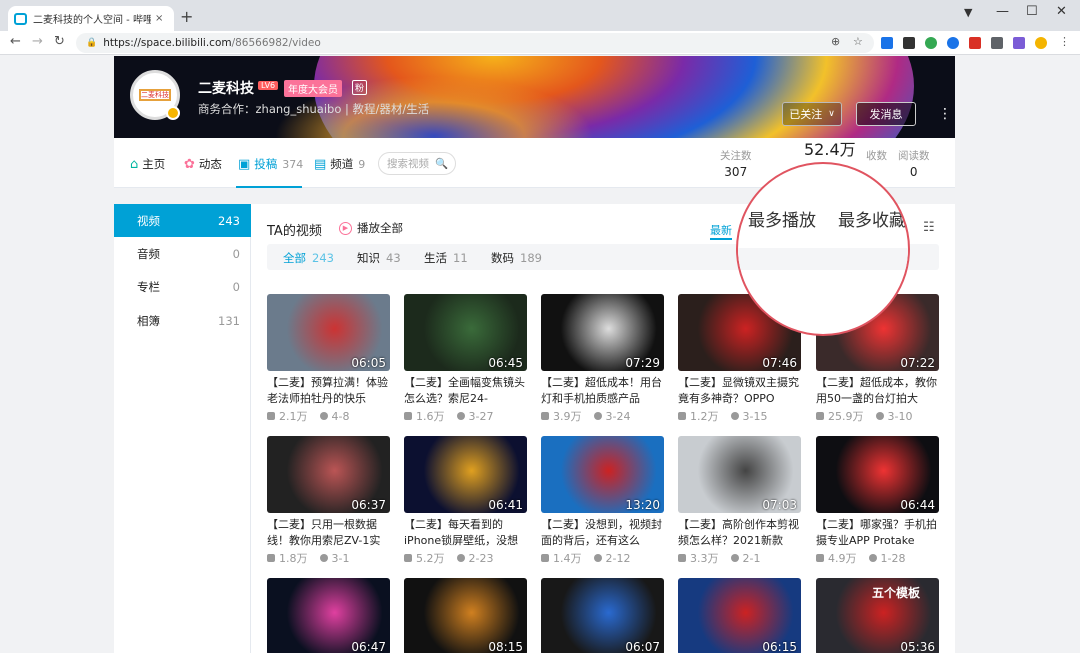  Describe the element at coordinates (15, 41) in the screenshot. I see `back-icon: ←` at that location.